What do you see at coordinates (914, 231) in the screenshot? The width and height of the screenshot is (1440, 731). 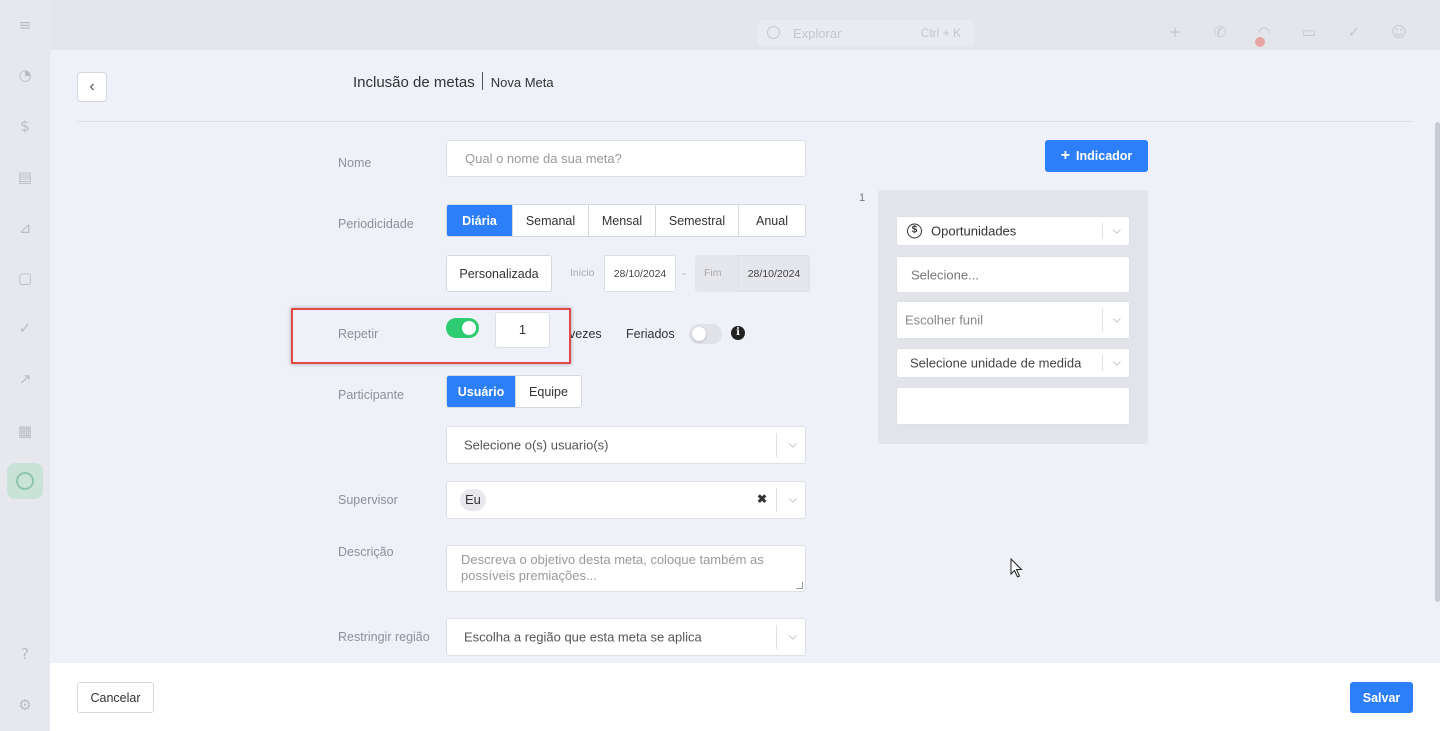 I see `dollar-circle-icon: $` at bounding box center [914, 231].